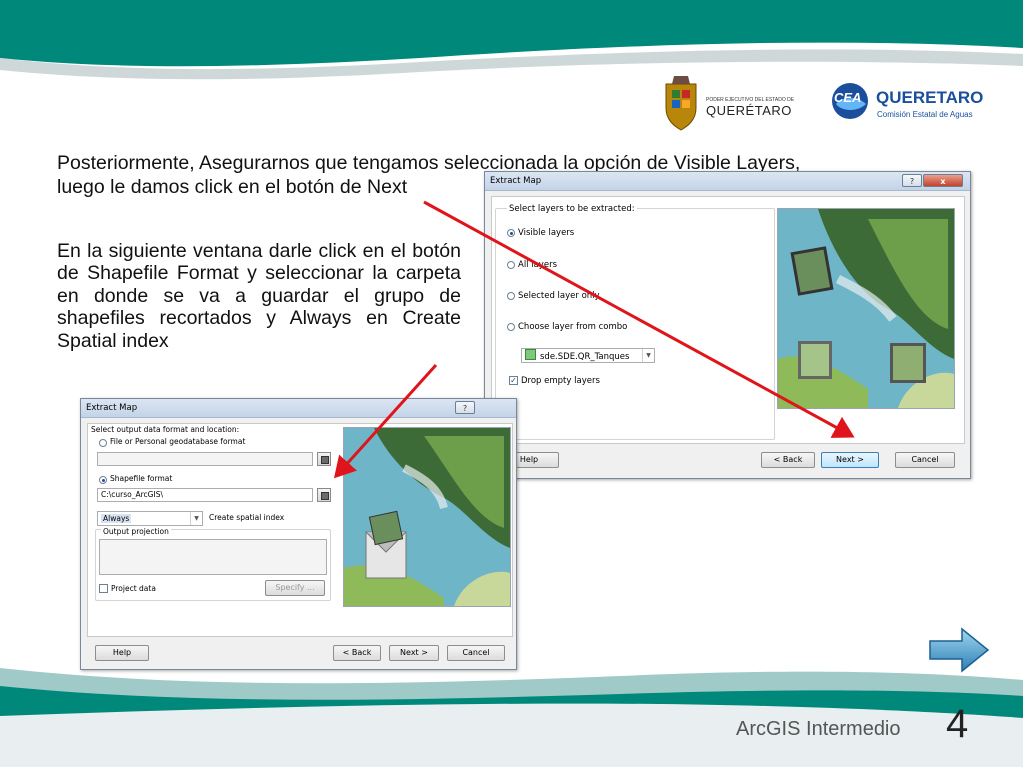  What do you see at coordinates (585, 357) in the screenshot?
I see `layer-combo-value: sde.SDE.QR_Tanques` at bounding box center [585, 357].